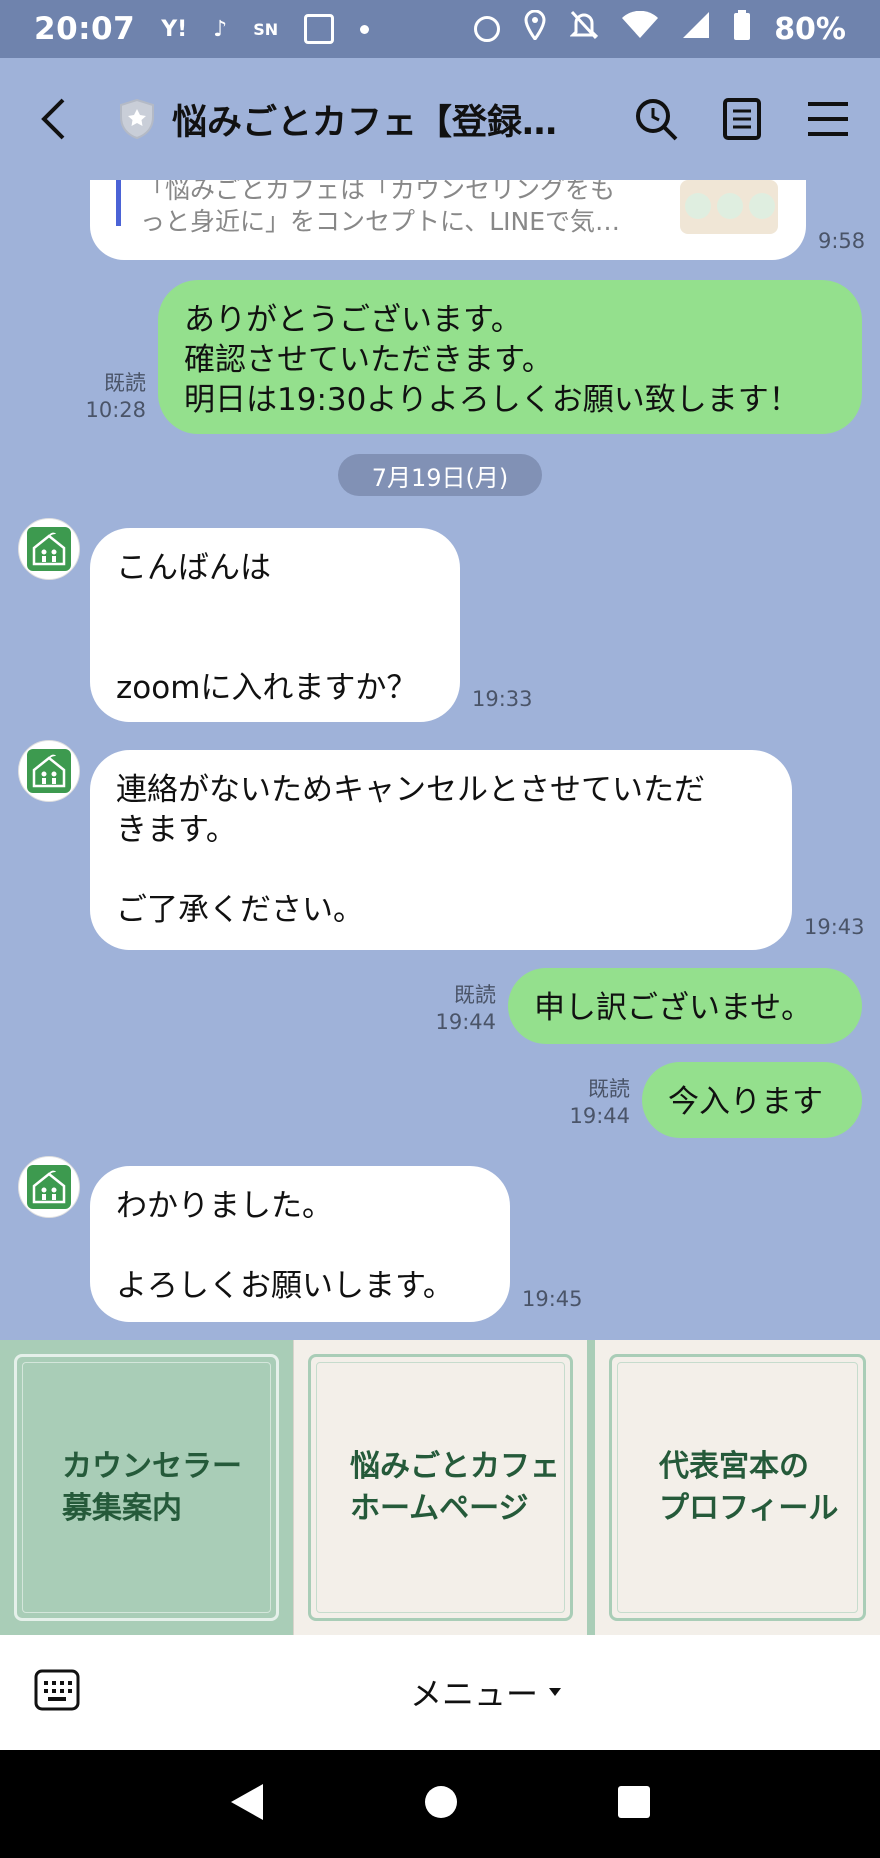  What do you see at coordinates (752, 1100) in the screenshot?
I see `message-bubble-outgoing: 今入ります` at bounding box center [752, 1100].